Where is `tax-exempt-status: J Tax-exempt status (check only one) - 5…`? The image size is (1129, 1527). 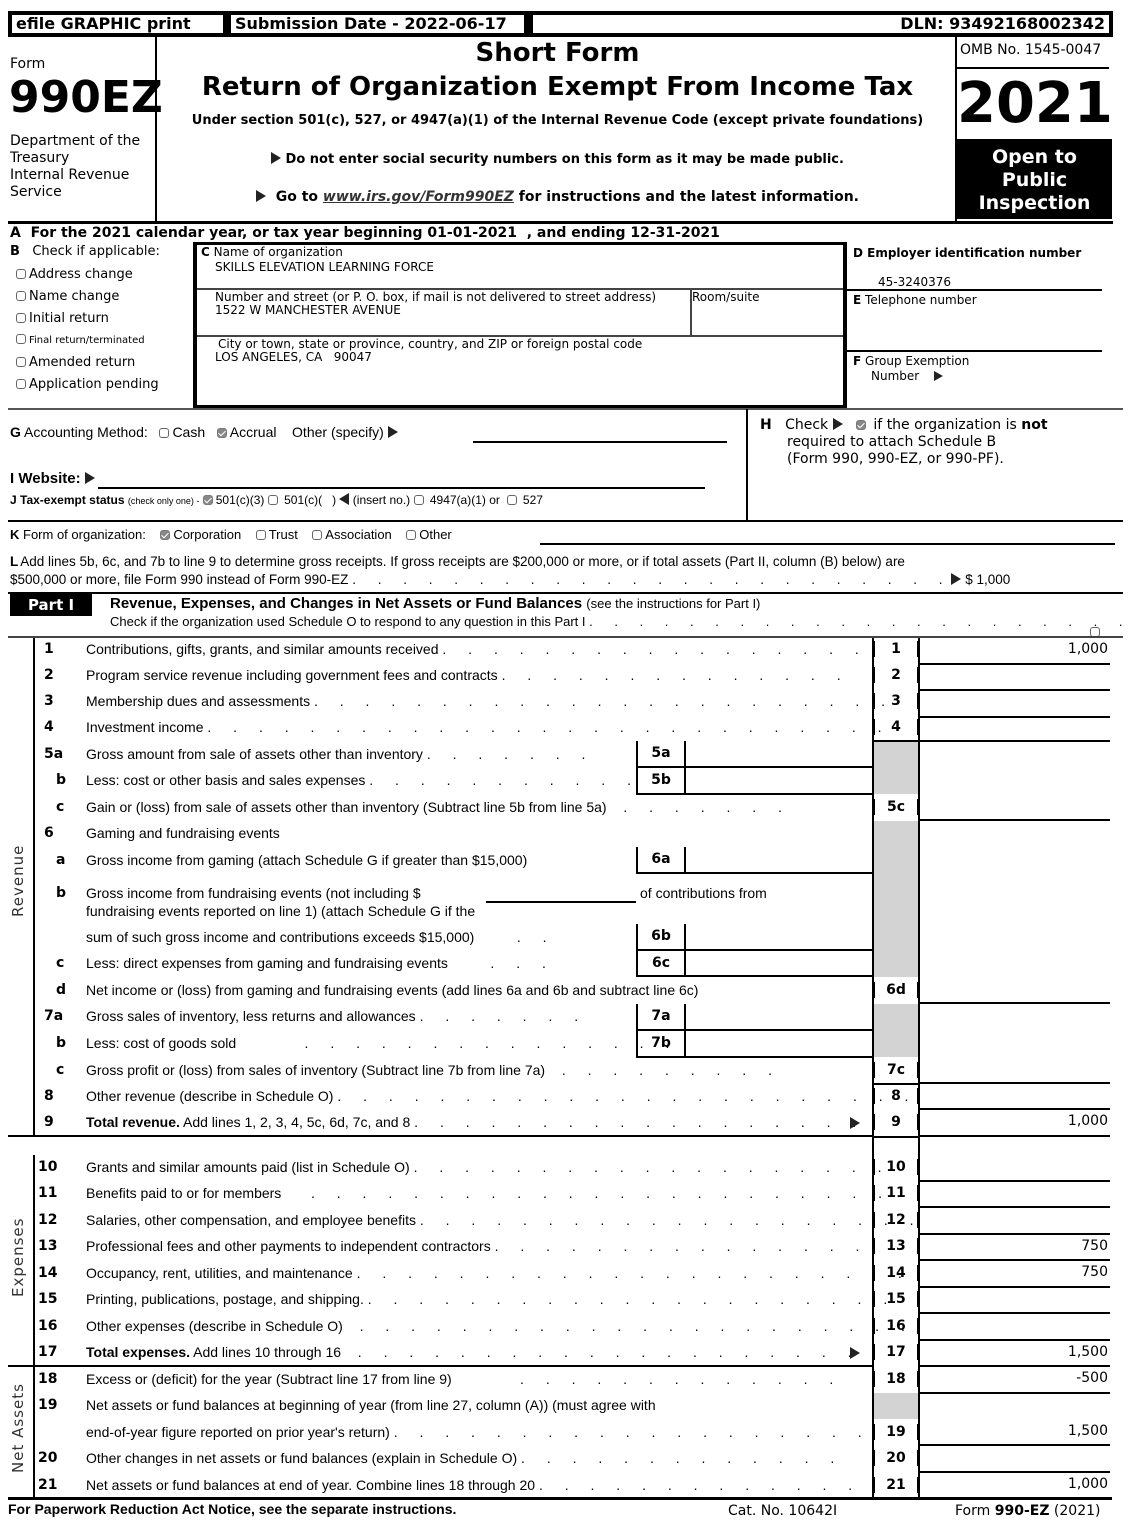
tax-exempt-status: J Tax-exempt status (check only one) - 5… is located at coordinates (276, 500).